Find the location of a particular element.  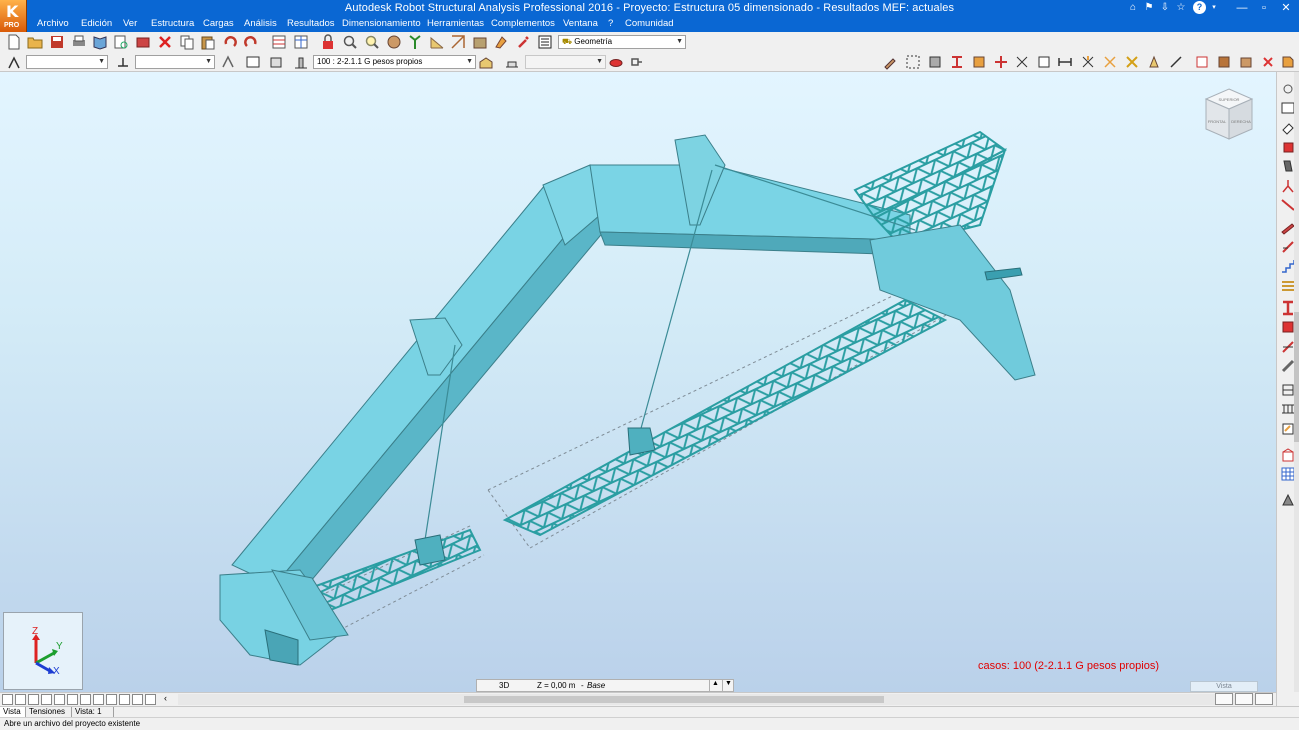

horizontal-scrollbar is located at coordinates (723, 699).